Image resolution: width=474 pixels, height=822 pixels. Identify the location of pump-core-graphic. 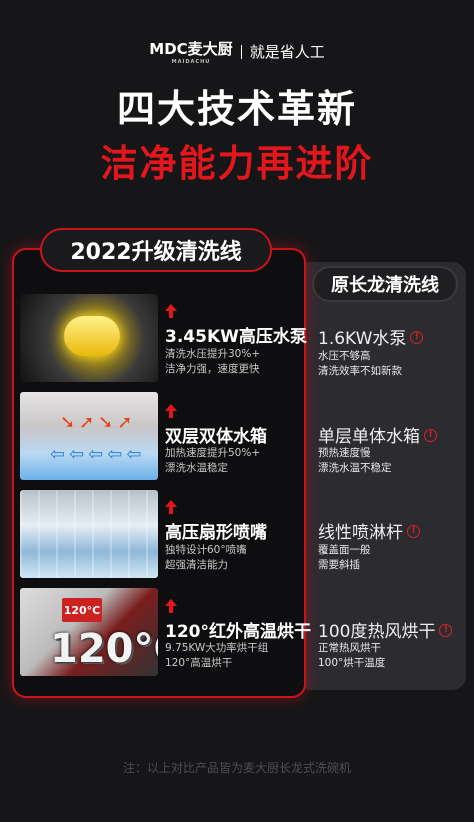
(92, 336).